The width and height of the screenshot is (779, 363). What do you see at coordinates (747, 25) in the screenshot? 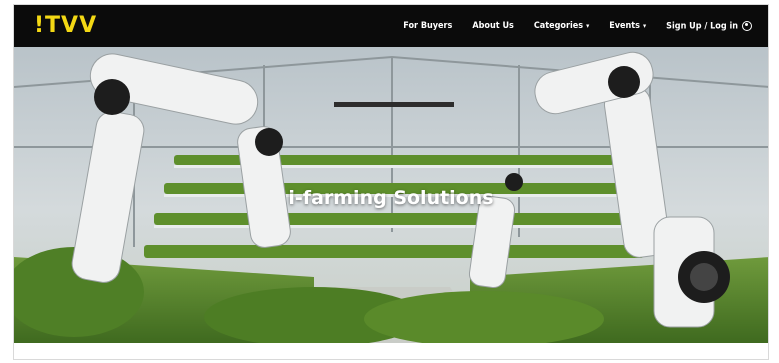
I see `user-icon` at bounding box center [747, 25].